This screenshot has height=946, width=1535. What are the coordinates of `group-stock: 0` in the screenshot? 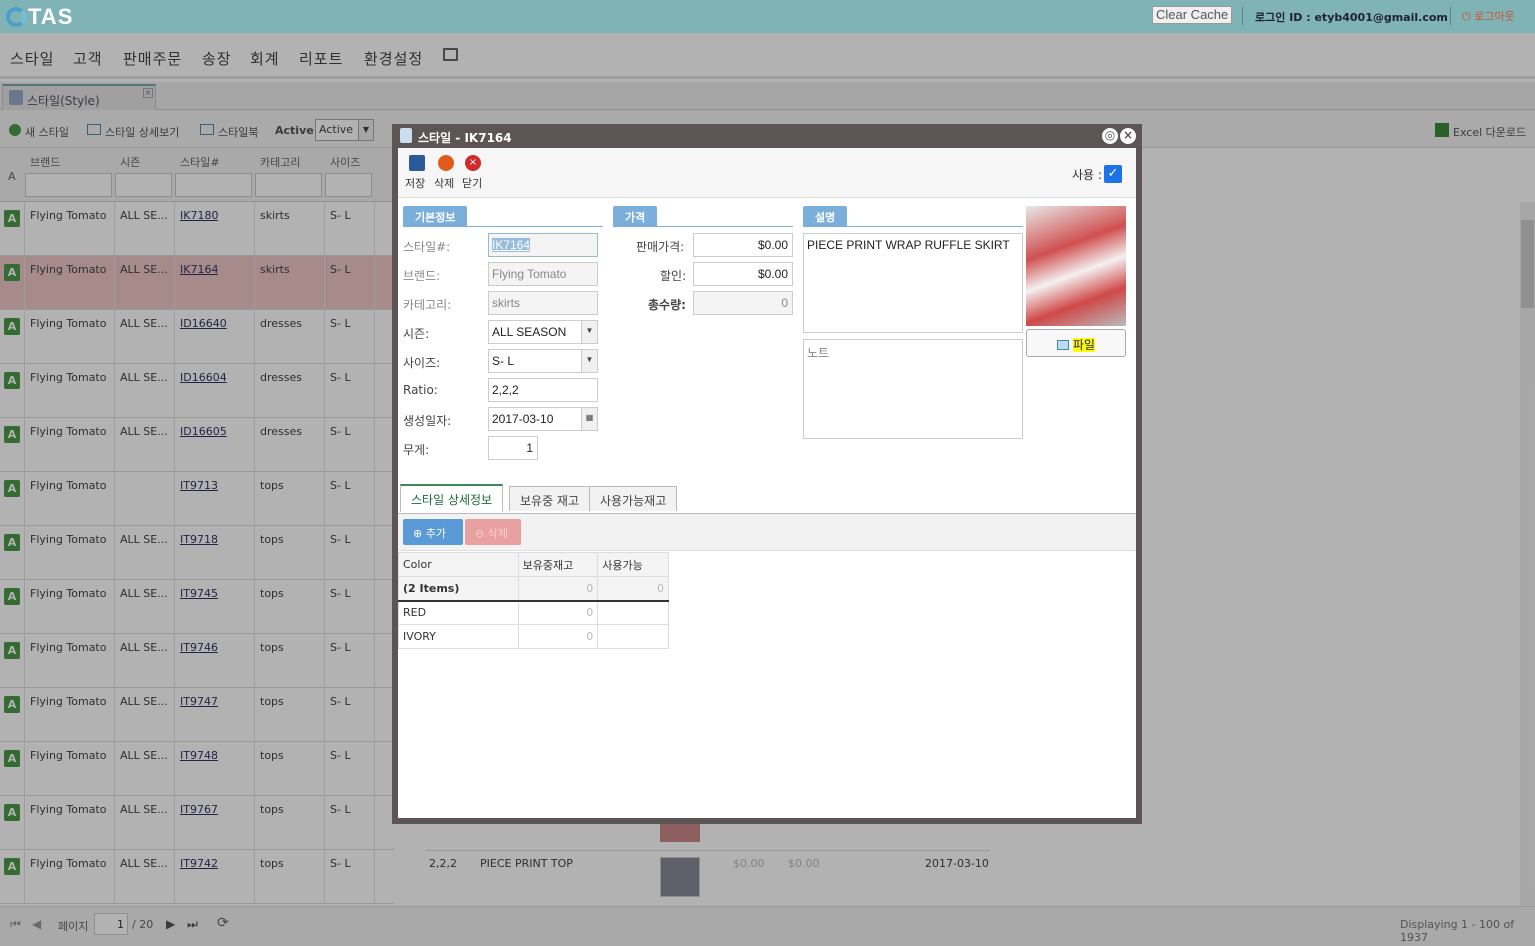 It's located at (558, 588).